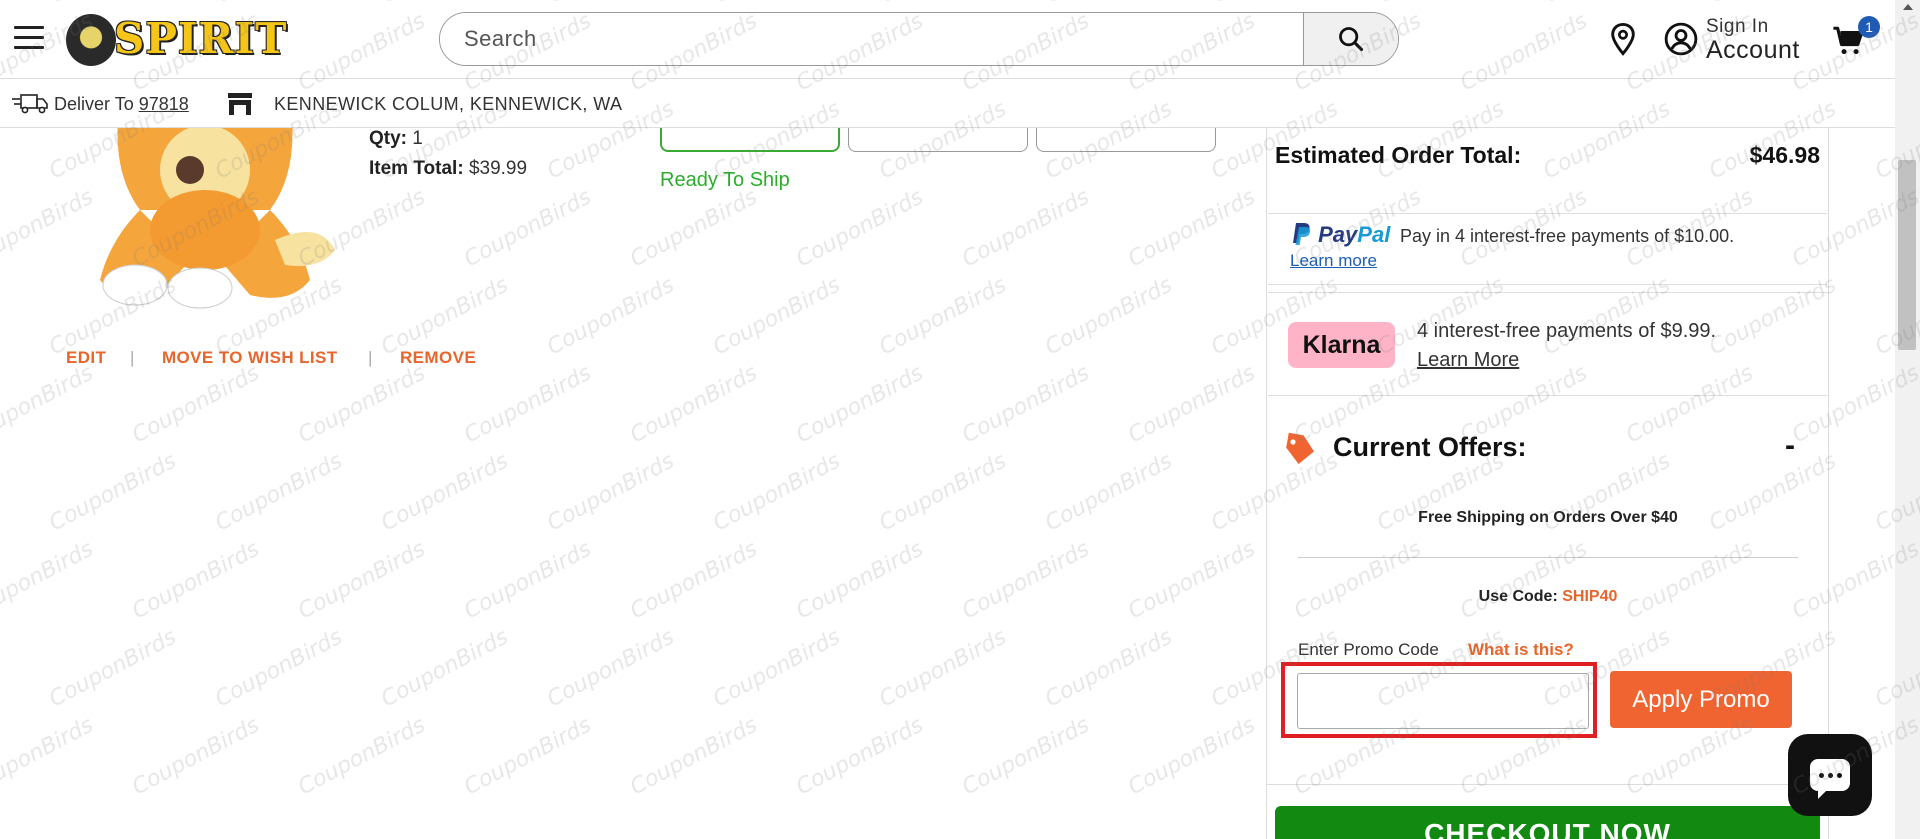  I want to click on site-header: SPIRIT Sign In Account 1, so click(947, 39).